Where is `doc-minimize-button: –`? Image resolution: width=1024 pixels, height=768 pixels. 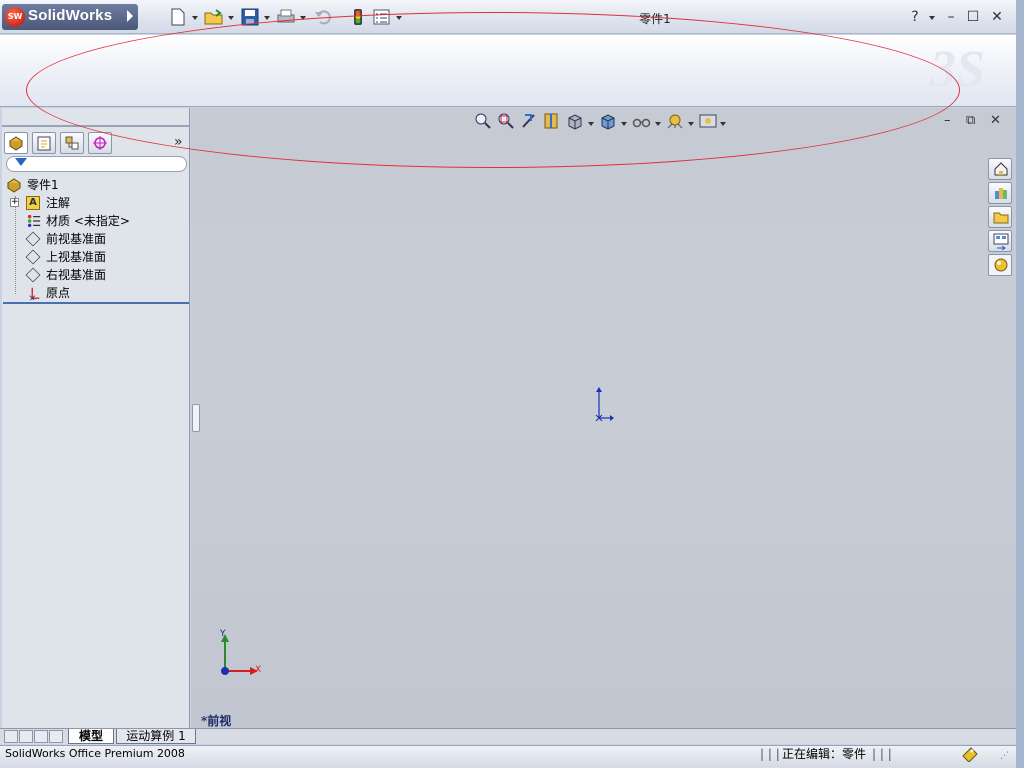
doc-minimize-button: – is located at coordinates (951, 121).